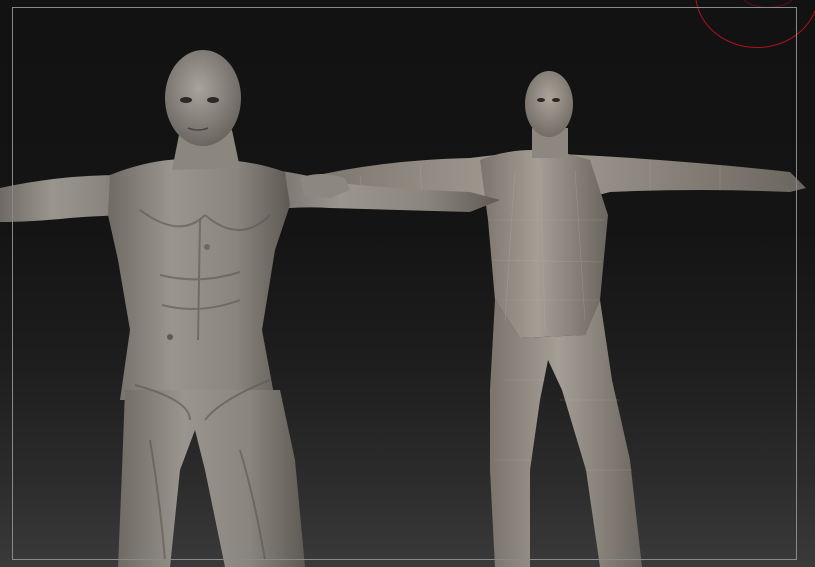  I want to click on low-poly-head, so click(549, 104).